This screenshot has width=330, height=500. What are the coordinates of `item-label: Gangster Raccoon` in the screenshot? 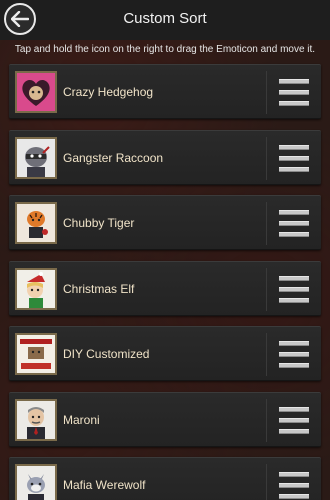 It's located at (113, 157).